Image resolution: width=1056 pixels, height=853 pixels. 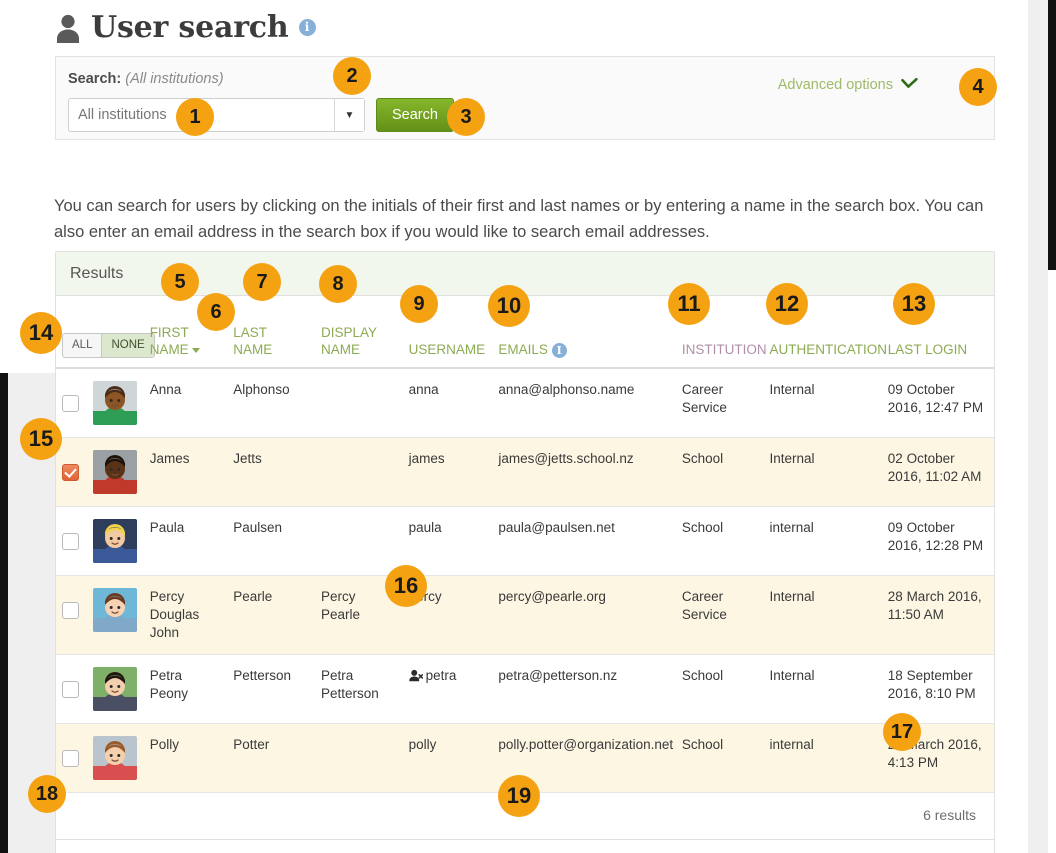 I want to click on masquerade-user-icon, so click(x=415, y=678).